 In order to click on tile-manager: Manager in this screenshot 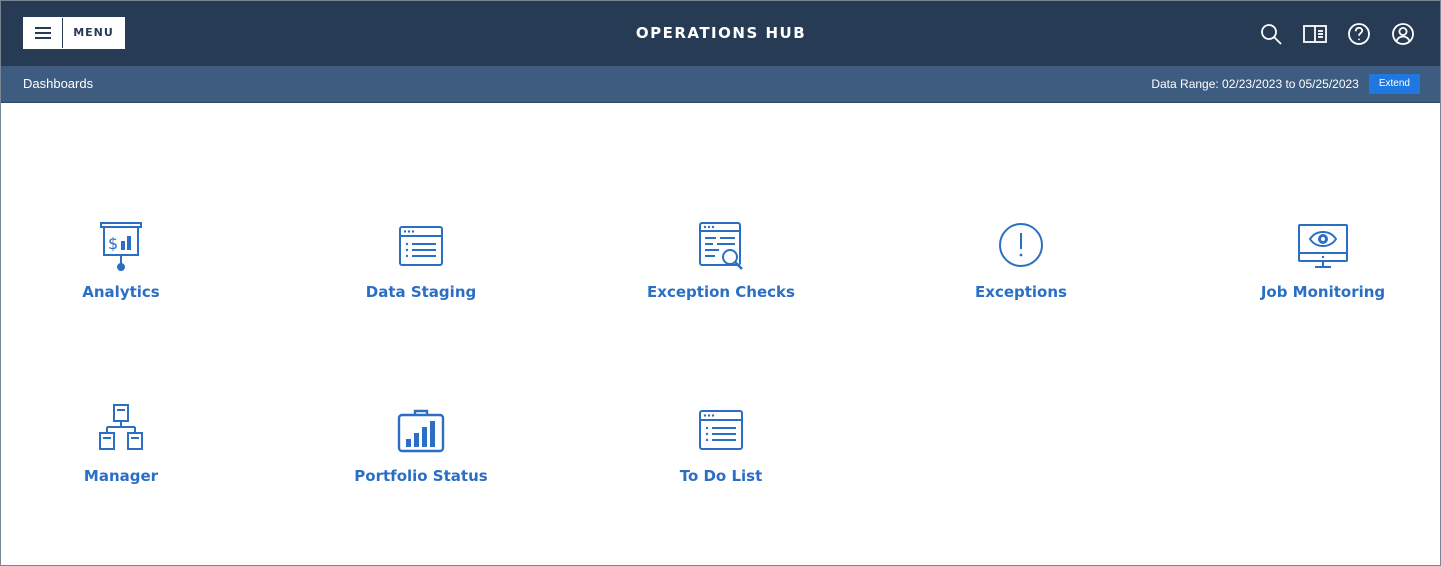, I will do `click(121, 458)`.